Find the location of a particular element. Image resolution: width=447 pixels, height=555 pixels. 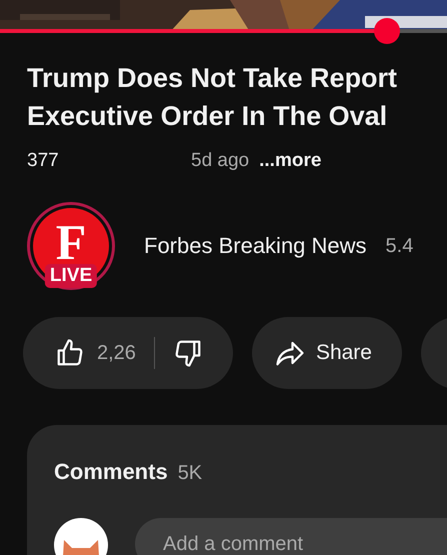

comments-title: Comments is located at coordinates (111, 472).